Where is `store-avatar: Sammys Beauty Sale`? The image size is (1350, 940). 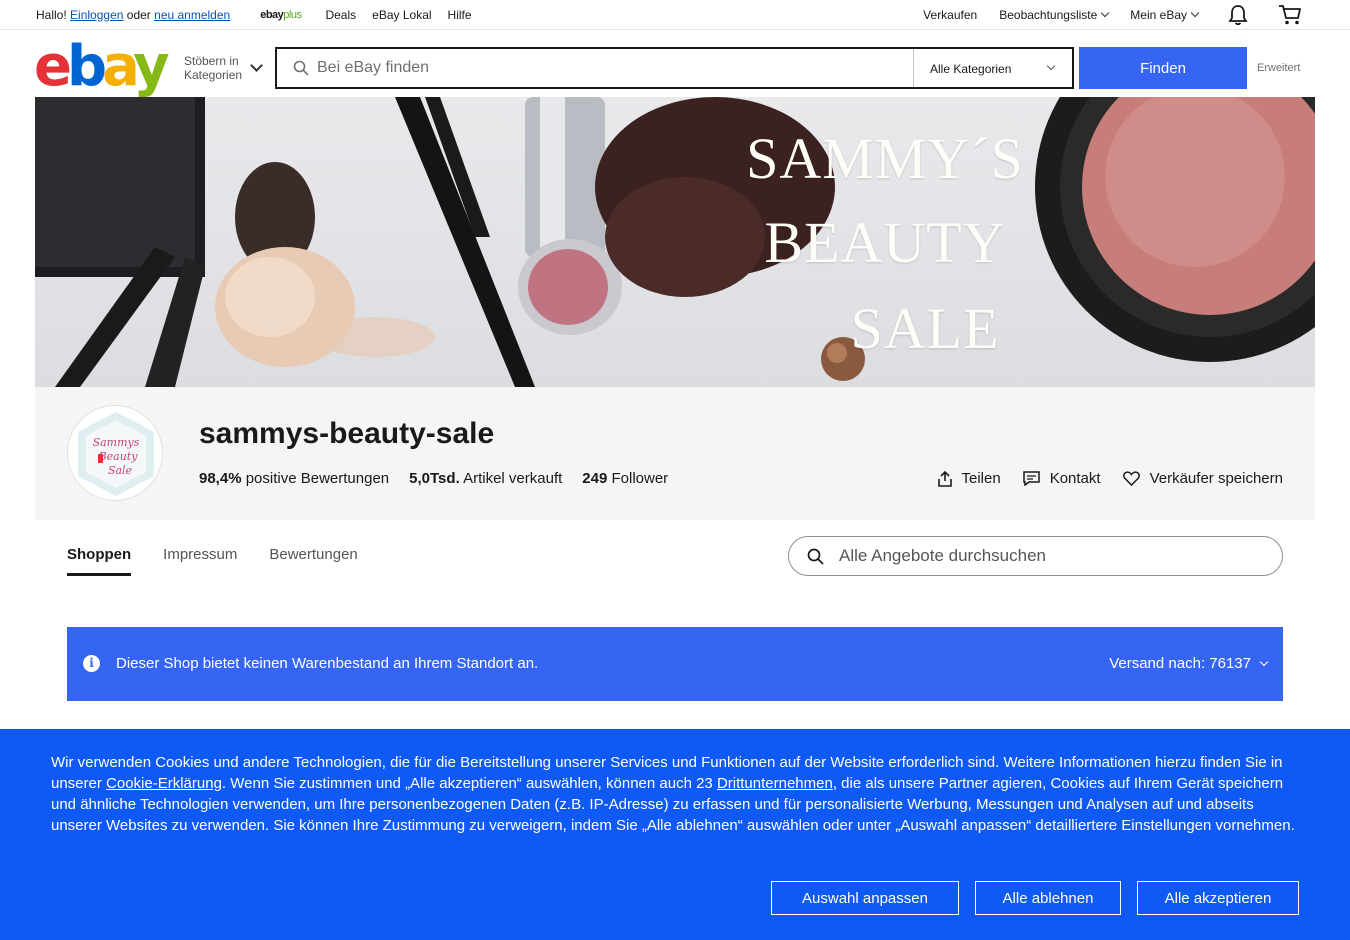
store-avatar: Sammys Beauty Sale is located at coordinates (115, 453).